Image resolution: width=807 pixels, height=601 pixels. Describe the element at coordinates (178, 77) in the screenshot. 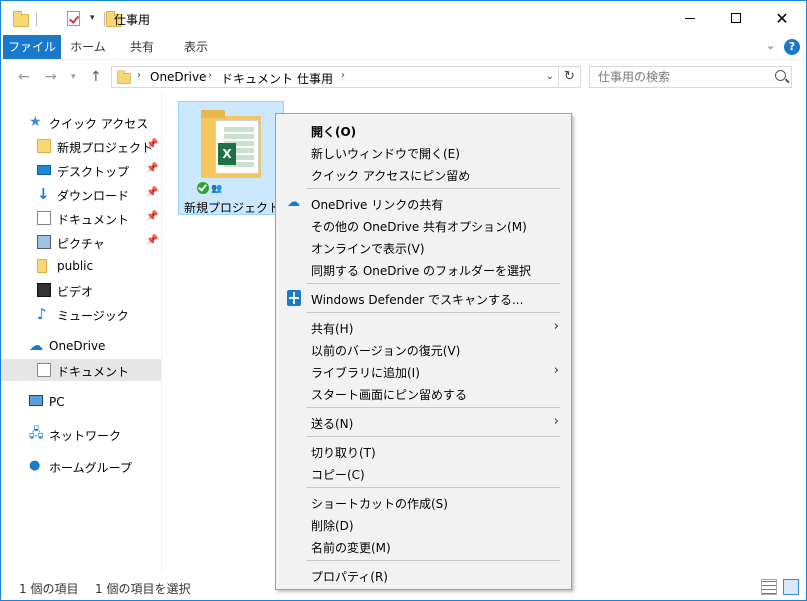

I see `breadcrumb-onedrive: OneDrive` at that location.